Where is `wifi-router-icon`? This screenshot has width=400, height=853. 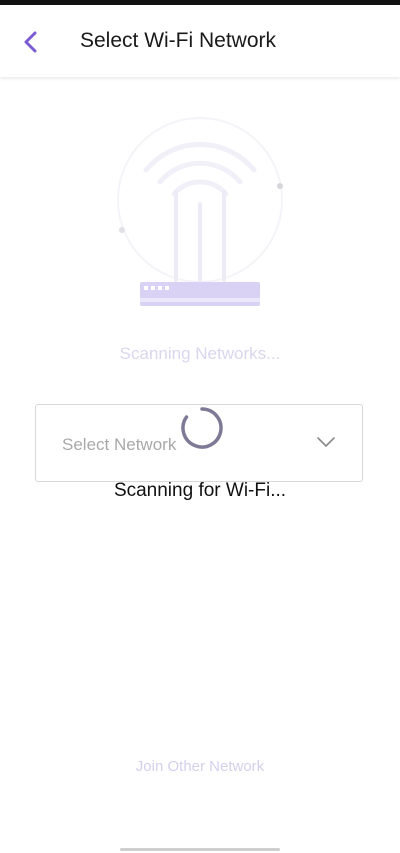 wifi-router-icon is located at coordinates (200, 211).